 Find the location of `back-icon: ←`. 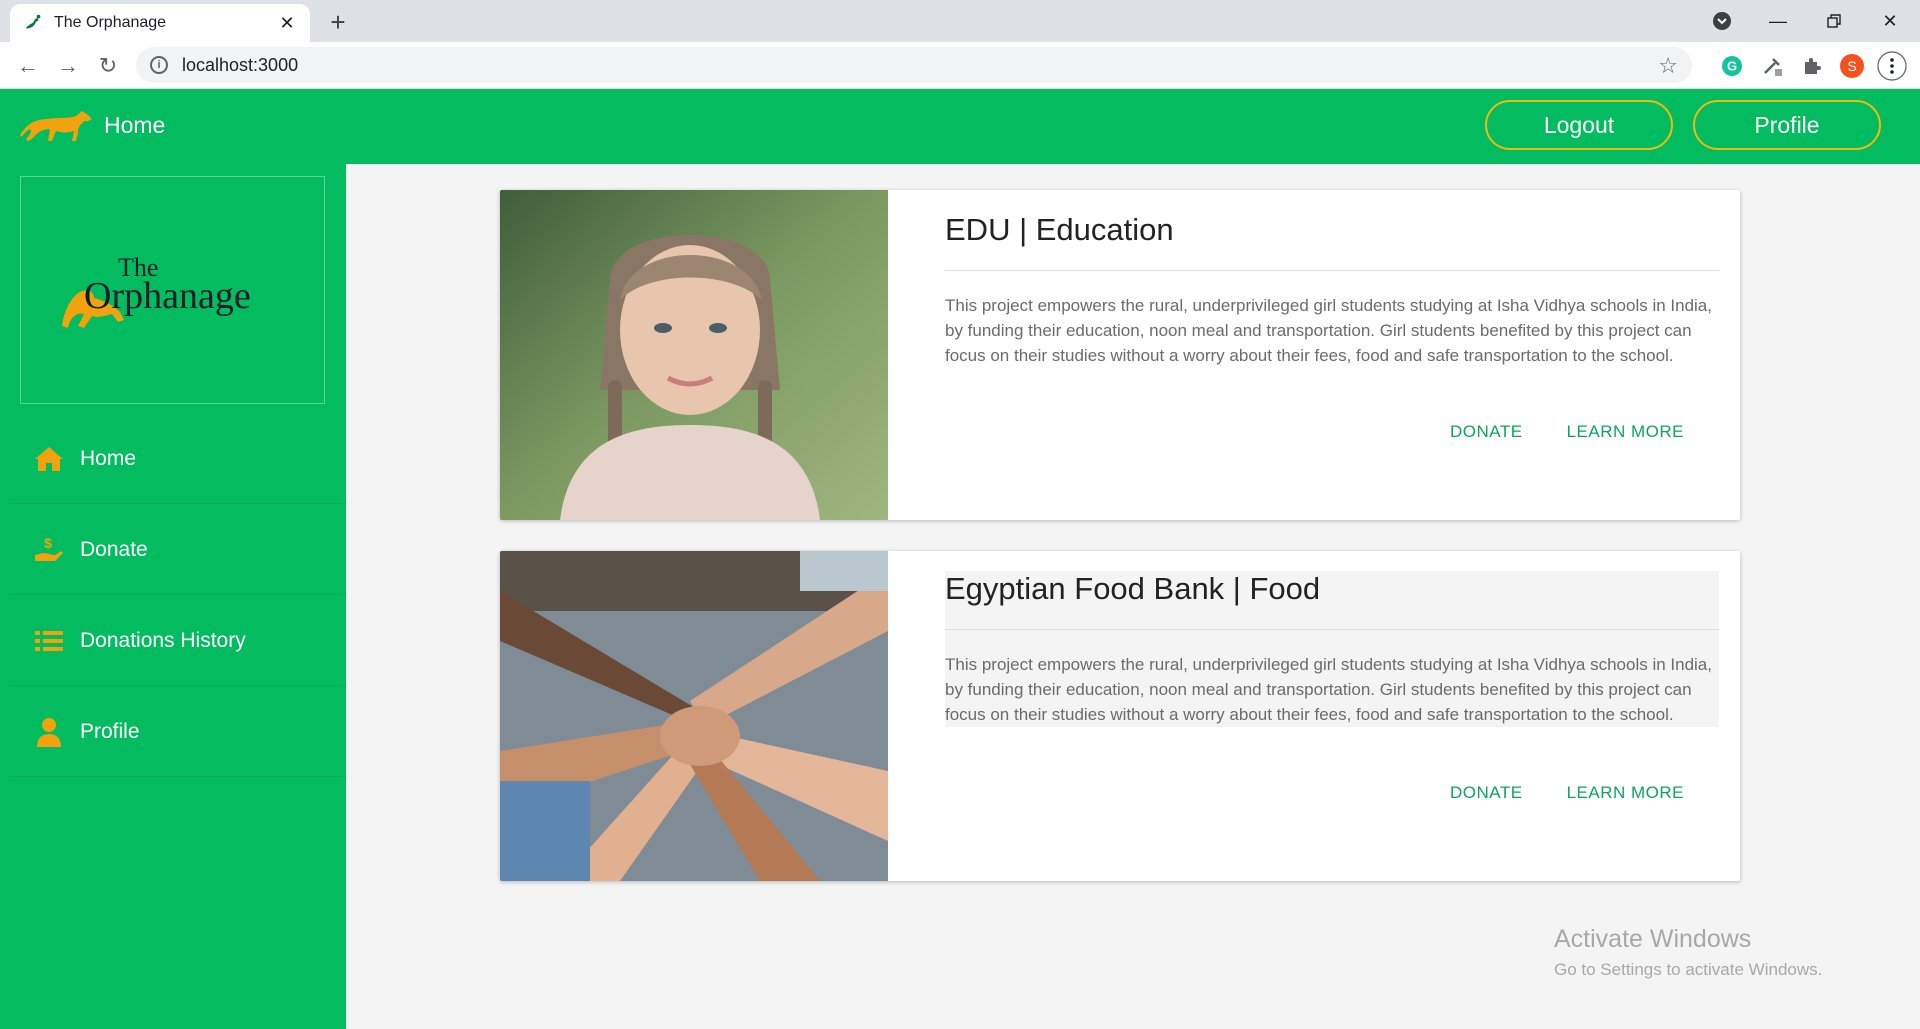

back-icon: ← is located at coordinates (28, 66).